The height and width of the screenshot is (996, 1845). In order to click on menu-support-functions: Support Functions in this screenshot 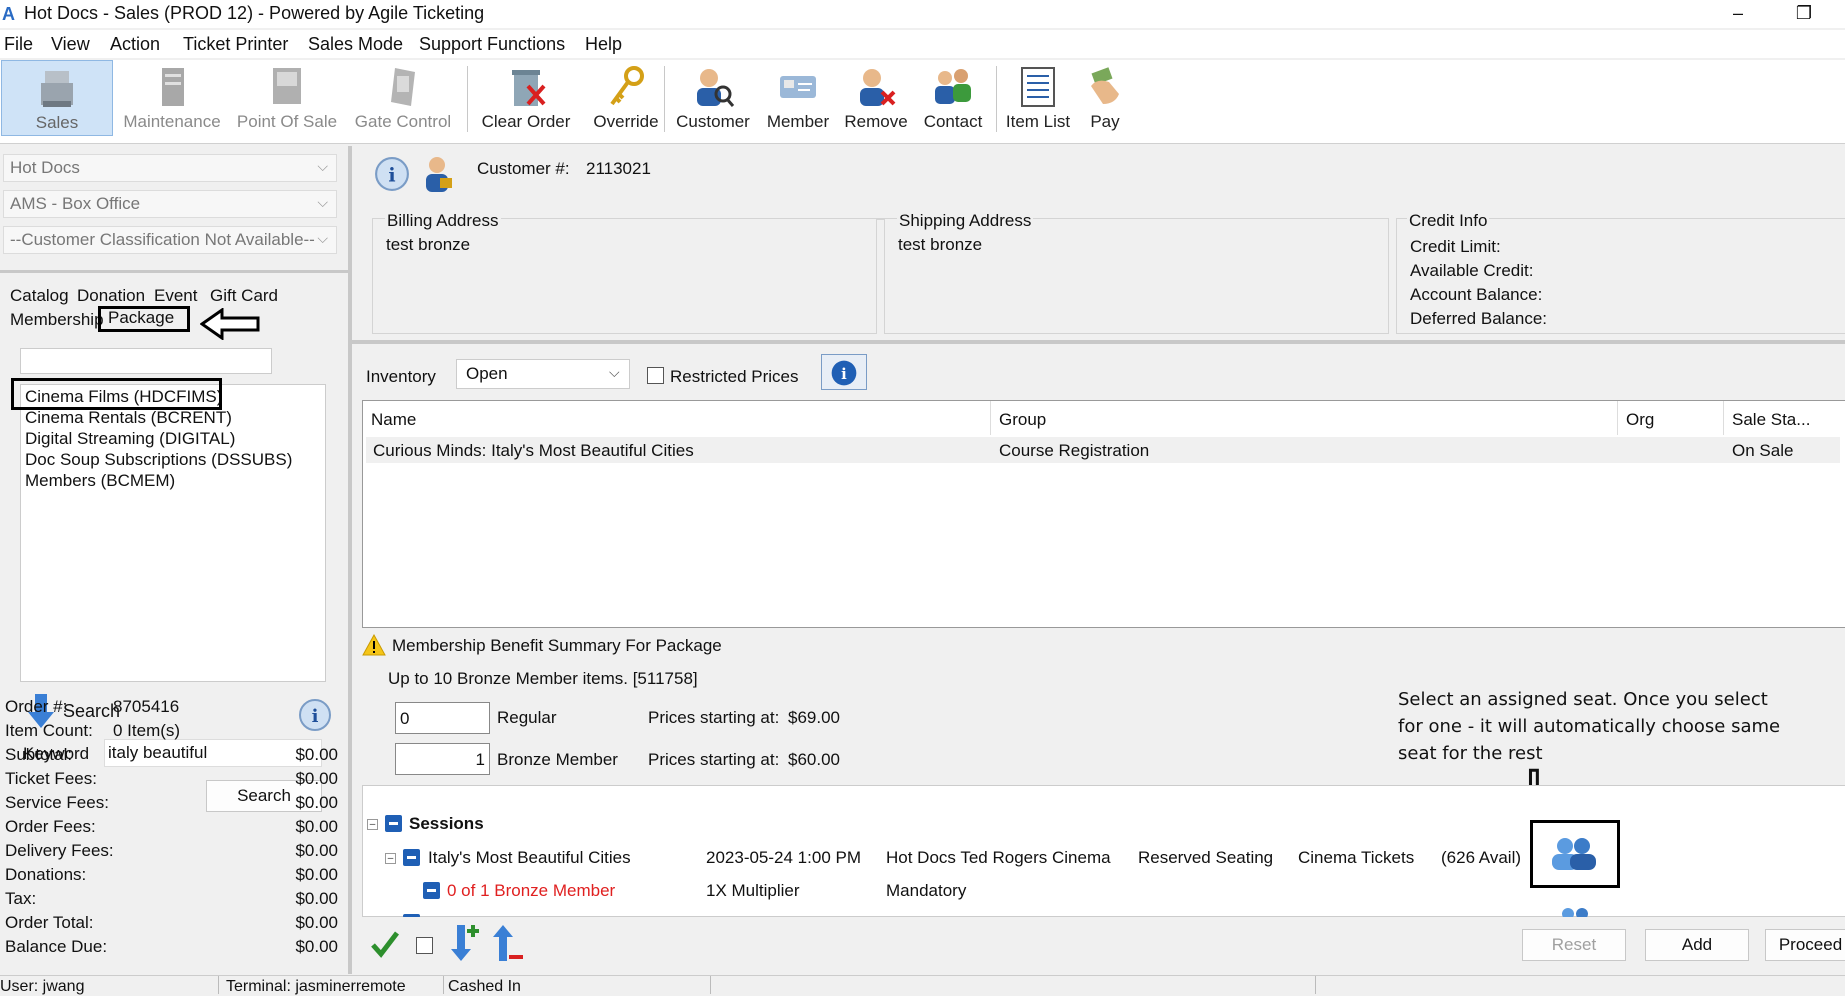, I will do `click(492, 44)`.